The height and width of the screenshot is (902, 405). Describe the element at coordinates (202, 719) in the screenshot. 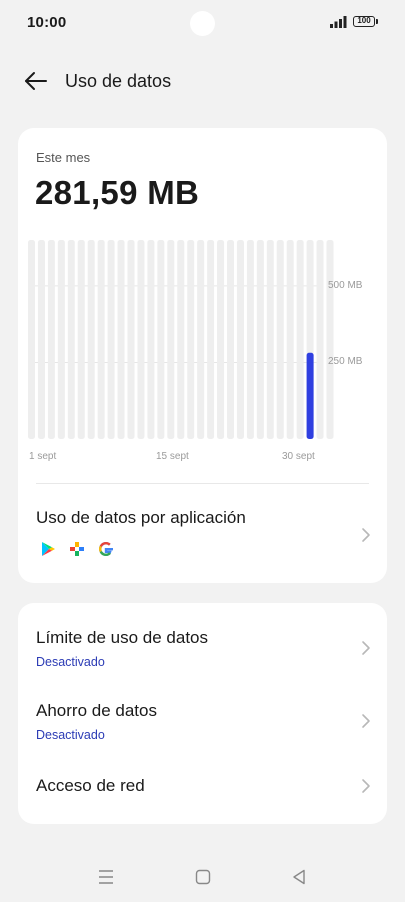

I see `data-saver-row: Ahorro de datos Desactivado` at that location.